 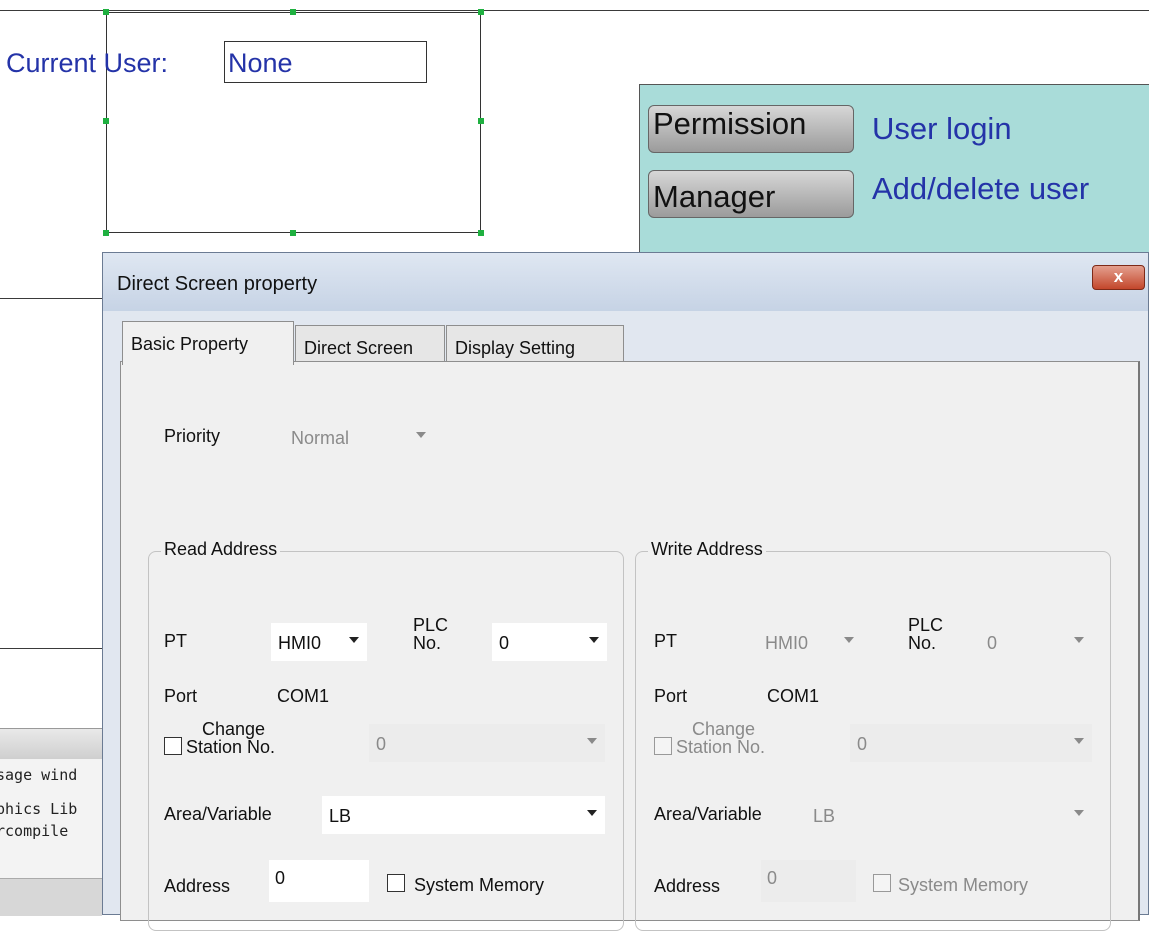 What do you see at coordinates (721, 747) in the screenshot?
I see `write-change-label-line2: Station No.` at bounding box center [721, 747].